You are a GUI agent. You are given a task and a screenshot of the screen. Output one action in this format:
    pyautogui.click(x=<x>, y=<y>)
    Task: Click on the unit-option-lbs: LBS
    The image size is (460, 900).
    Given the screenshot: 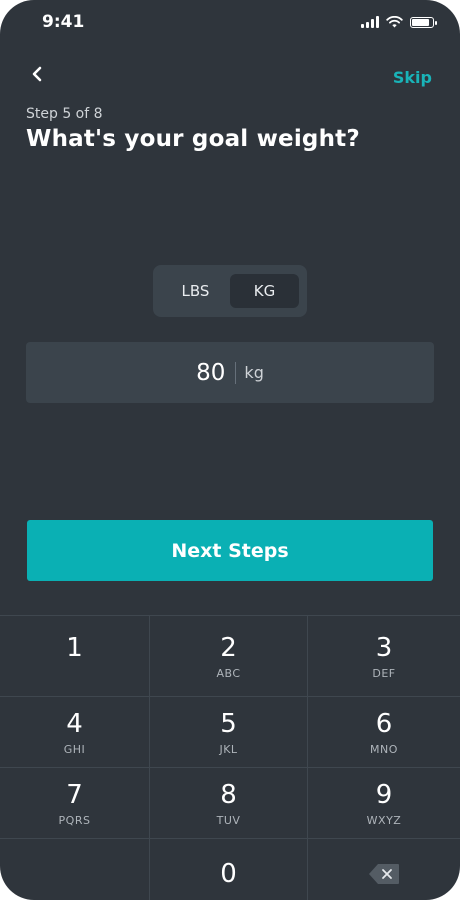 What is the action you would take?
    pyautogui.click(x=195, y=291)
    